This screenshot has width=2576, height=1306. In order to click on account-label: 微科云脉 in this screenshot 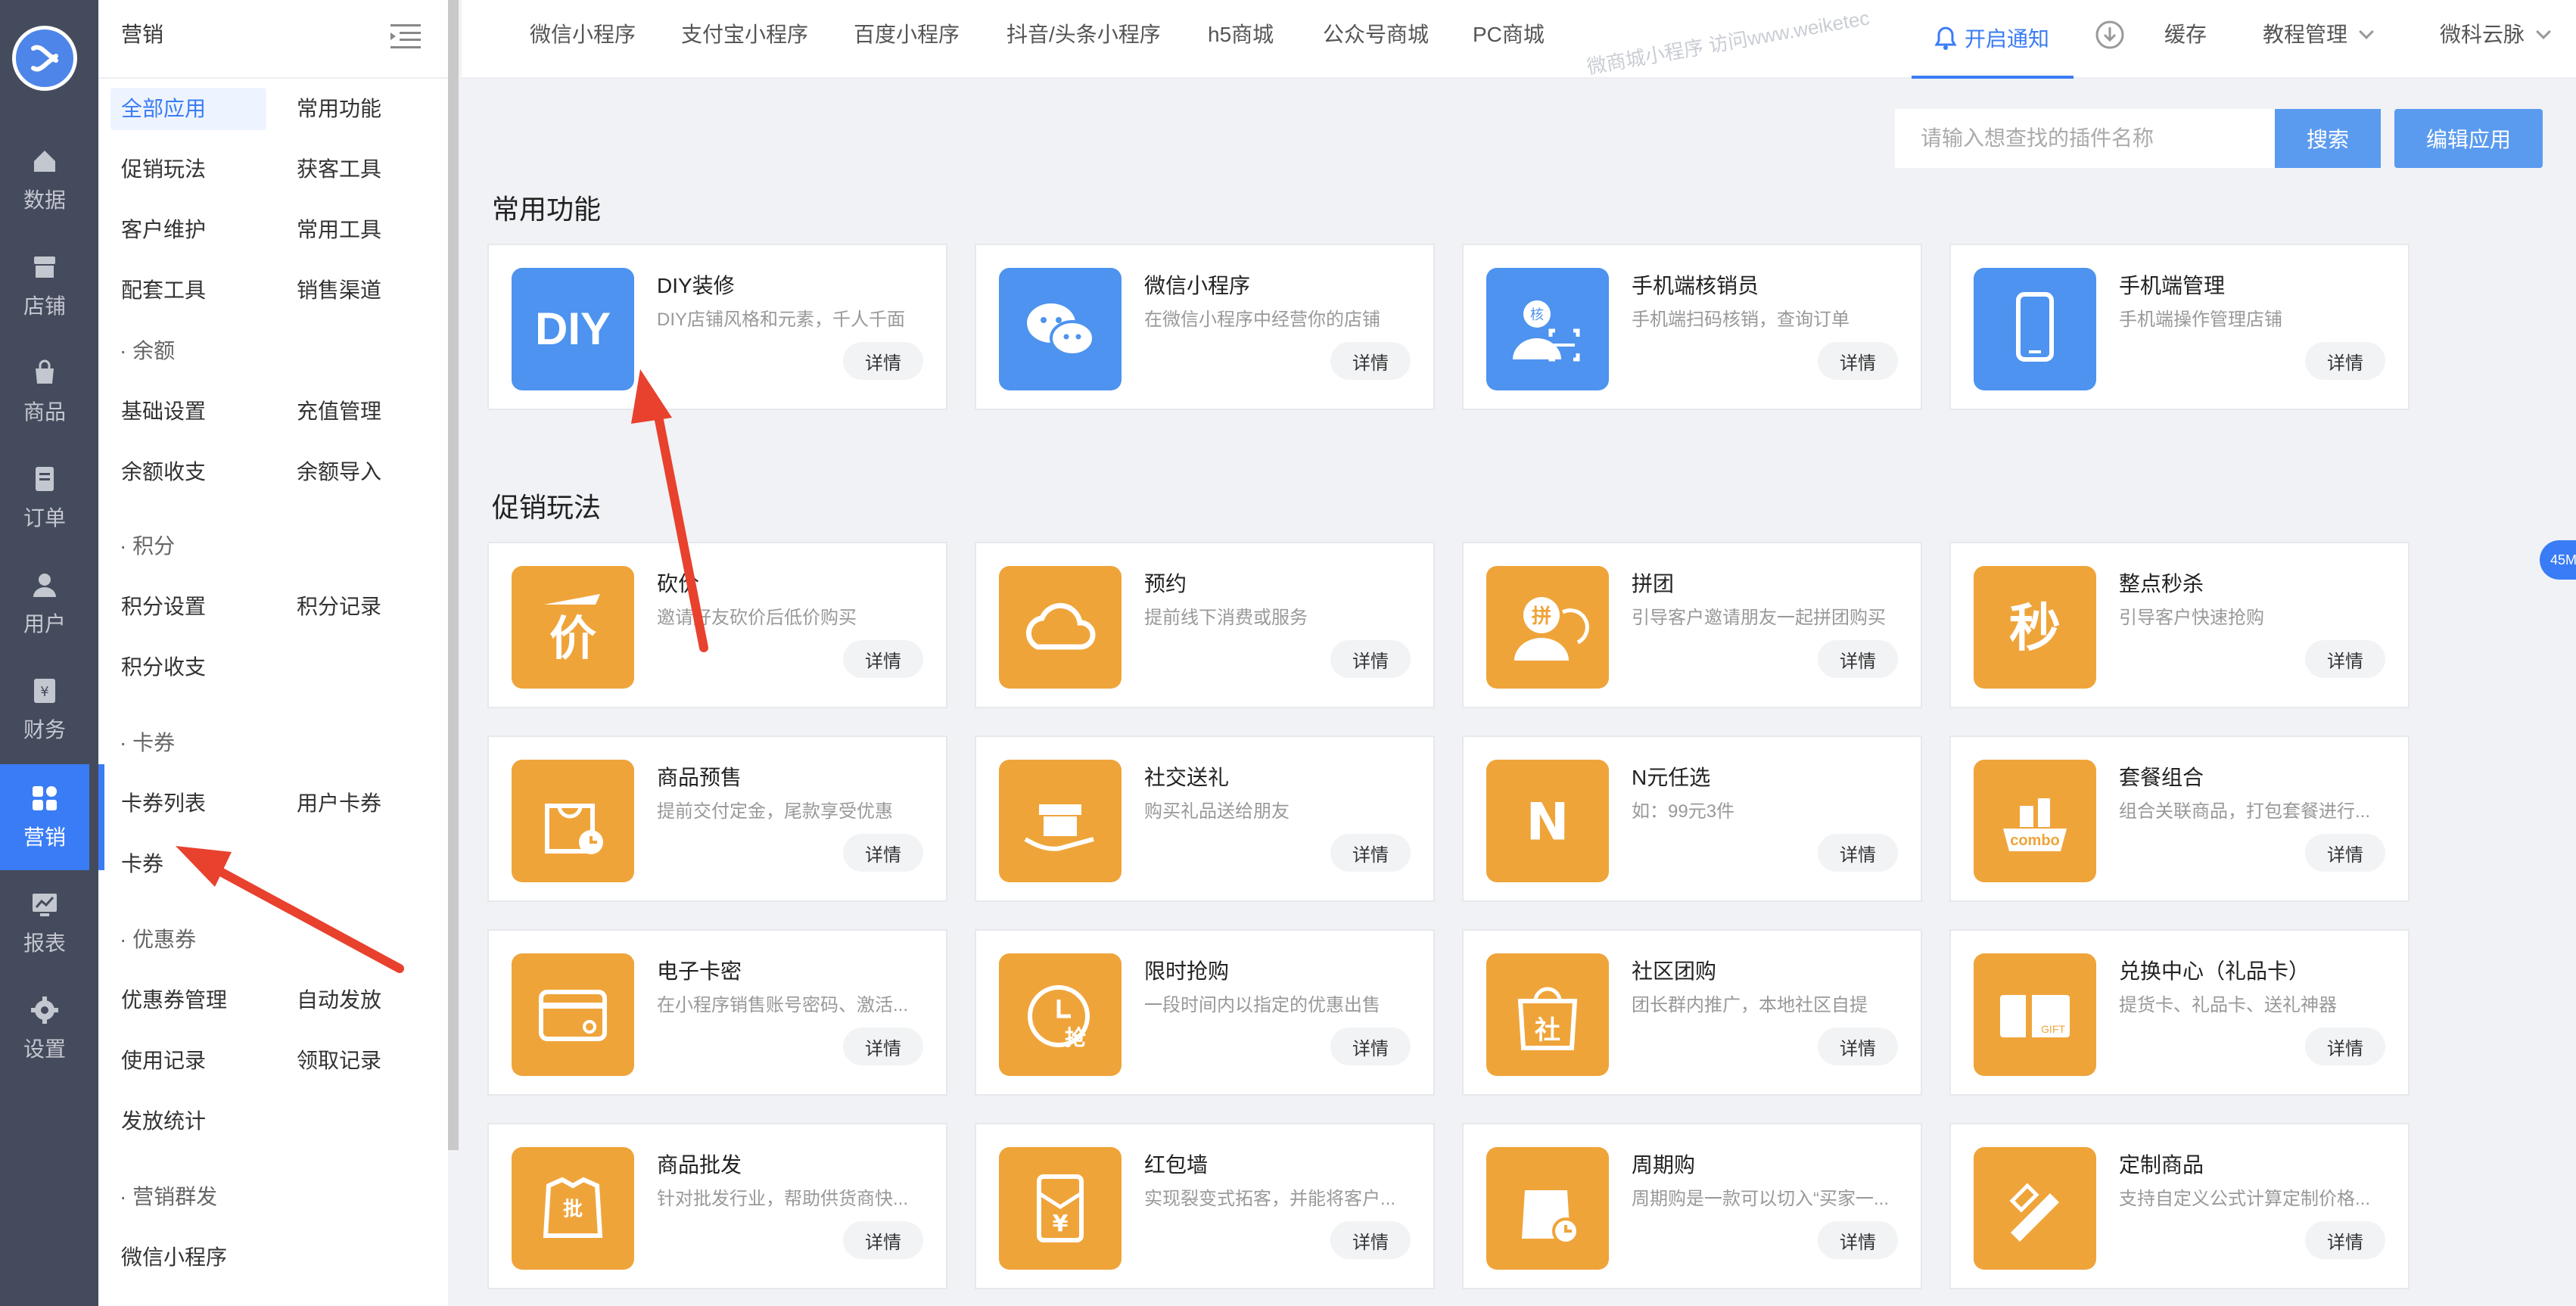, I will do `click(2482, 34)`.